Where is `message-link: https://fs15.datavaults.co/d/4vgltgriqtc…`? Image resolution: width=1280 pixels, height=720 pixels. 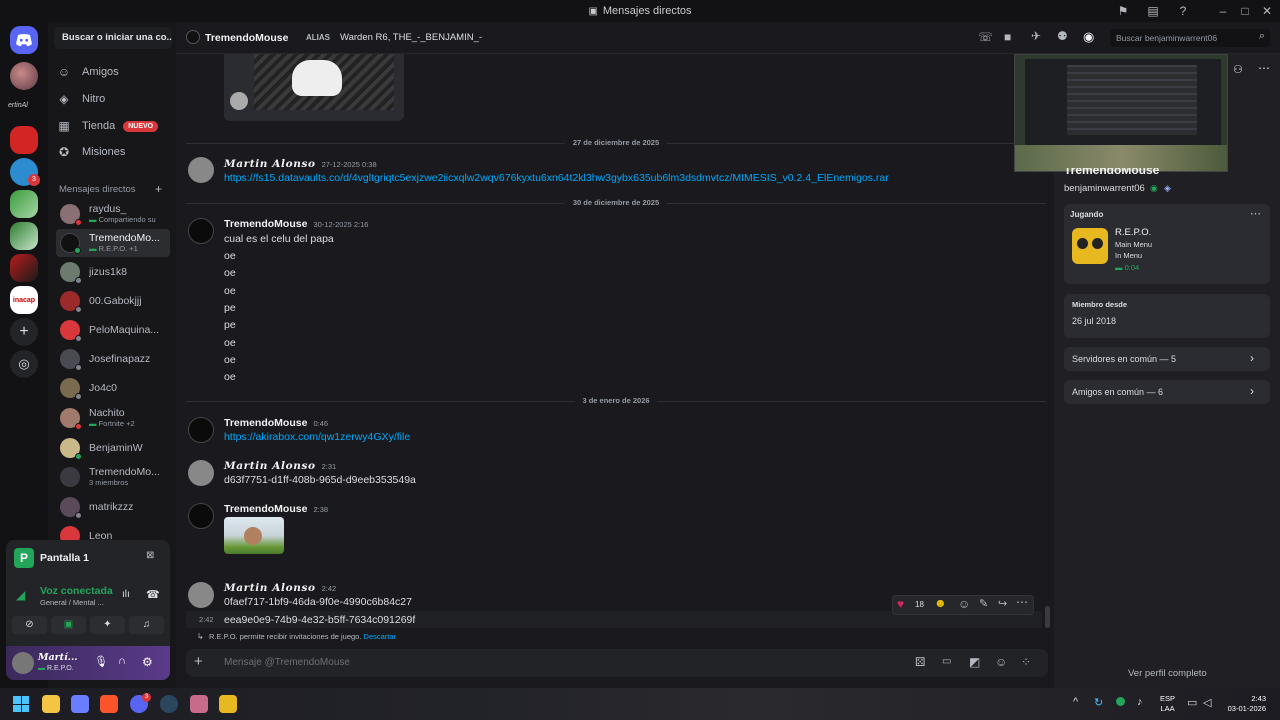 message-link: https://fs15.datavaults.co/d/4vgltgriqtc… is located at coordinates (556, 178).